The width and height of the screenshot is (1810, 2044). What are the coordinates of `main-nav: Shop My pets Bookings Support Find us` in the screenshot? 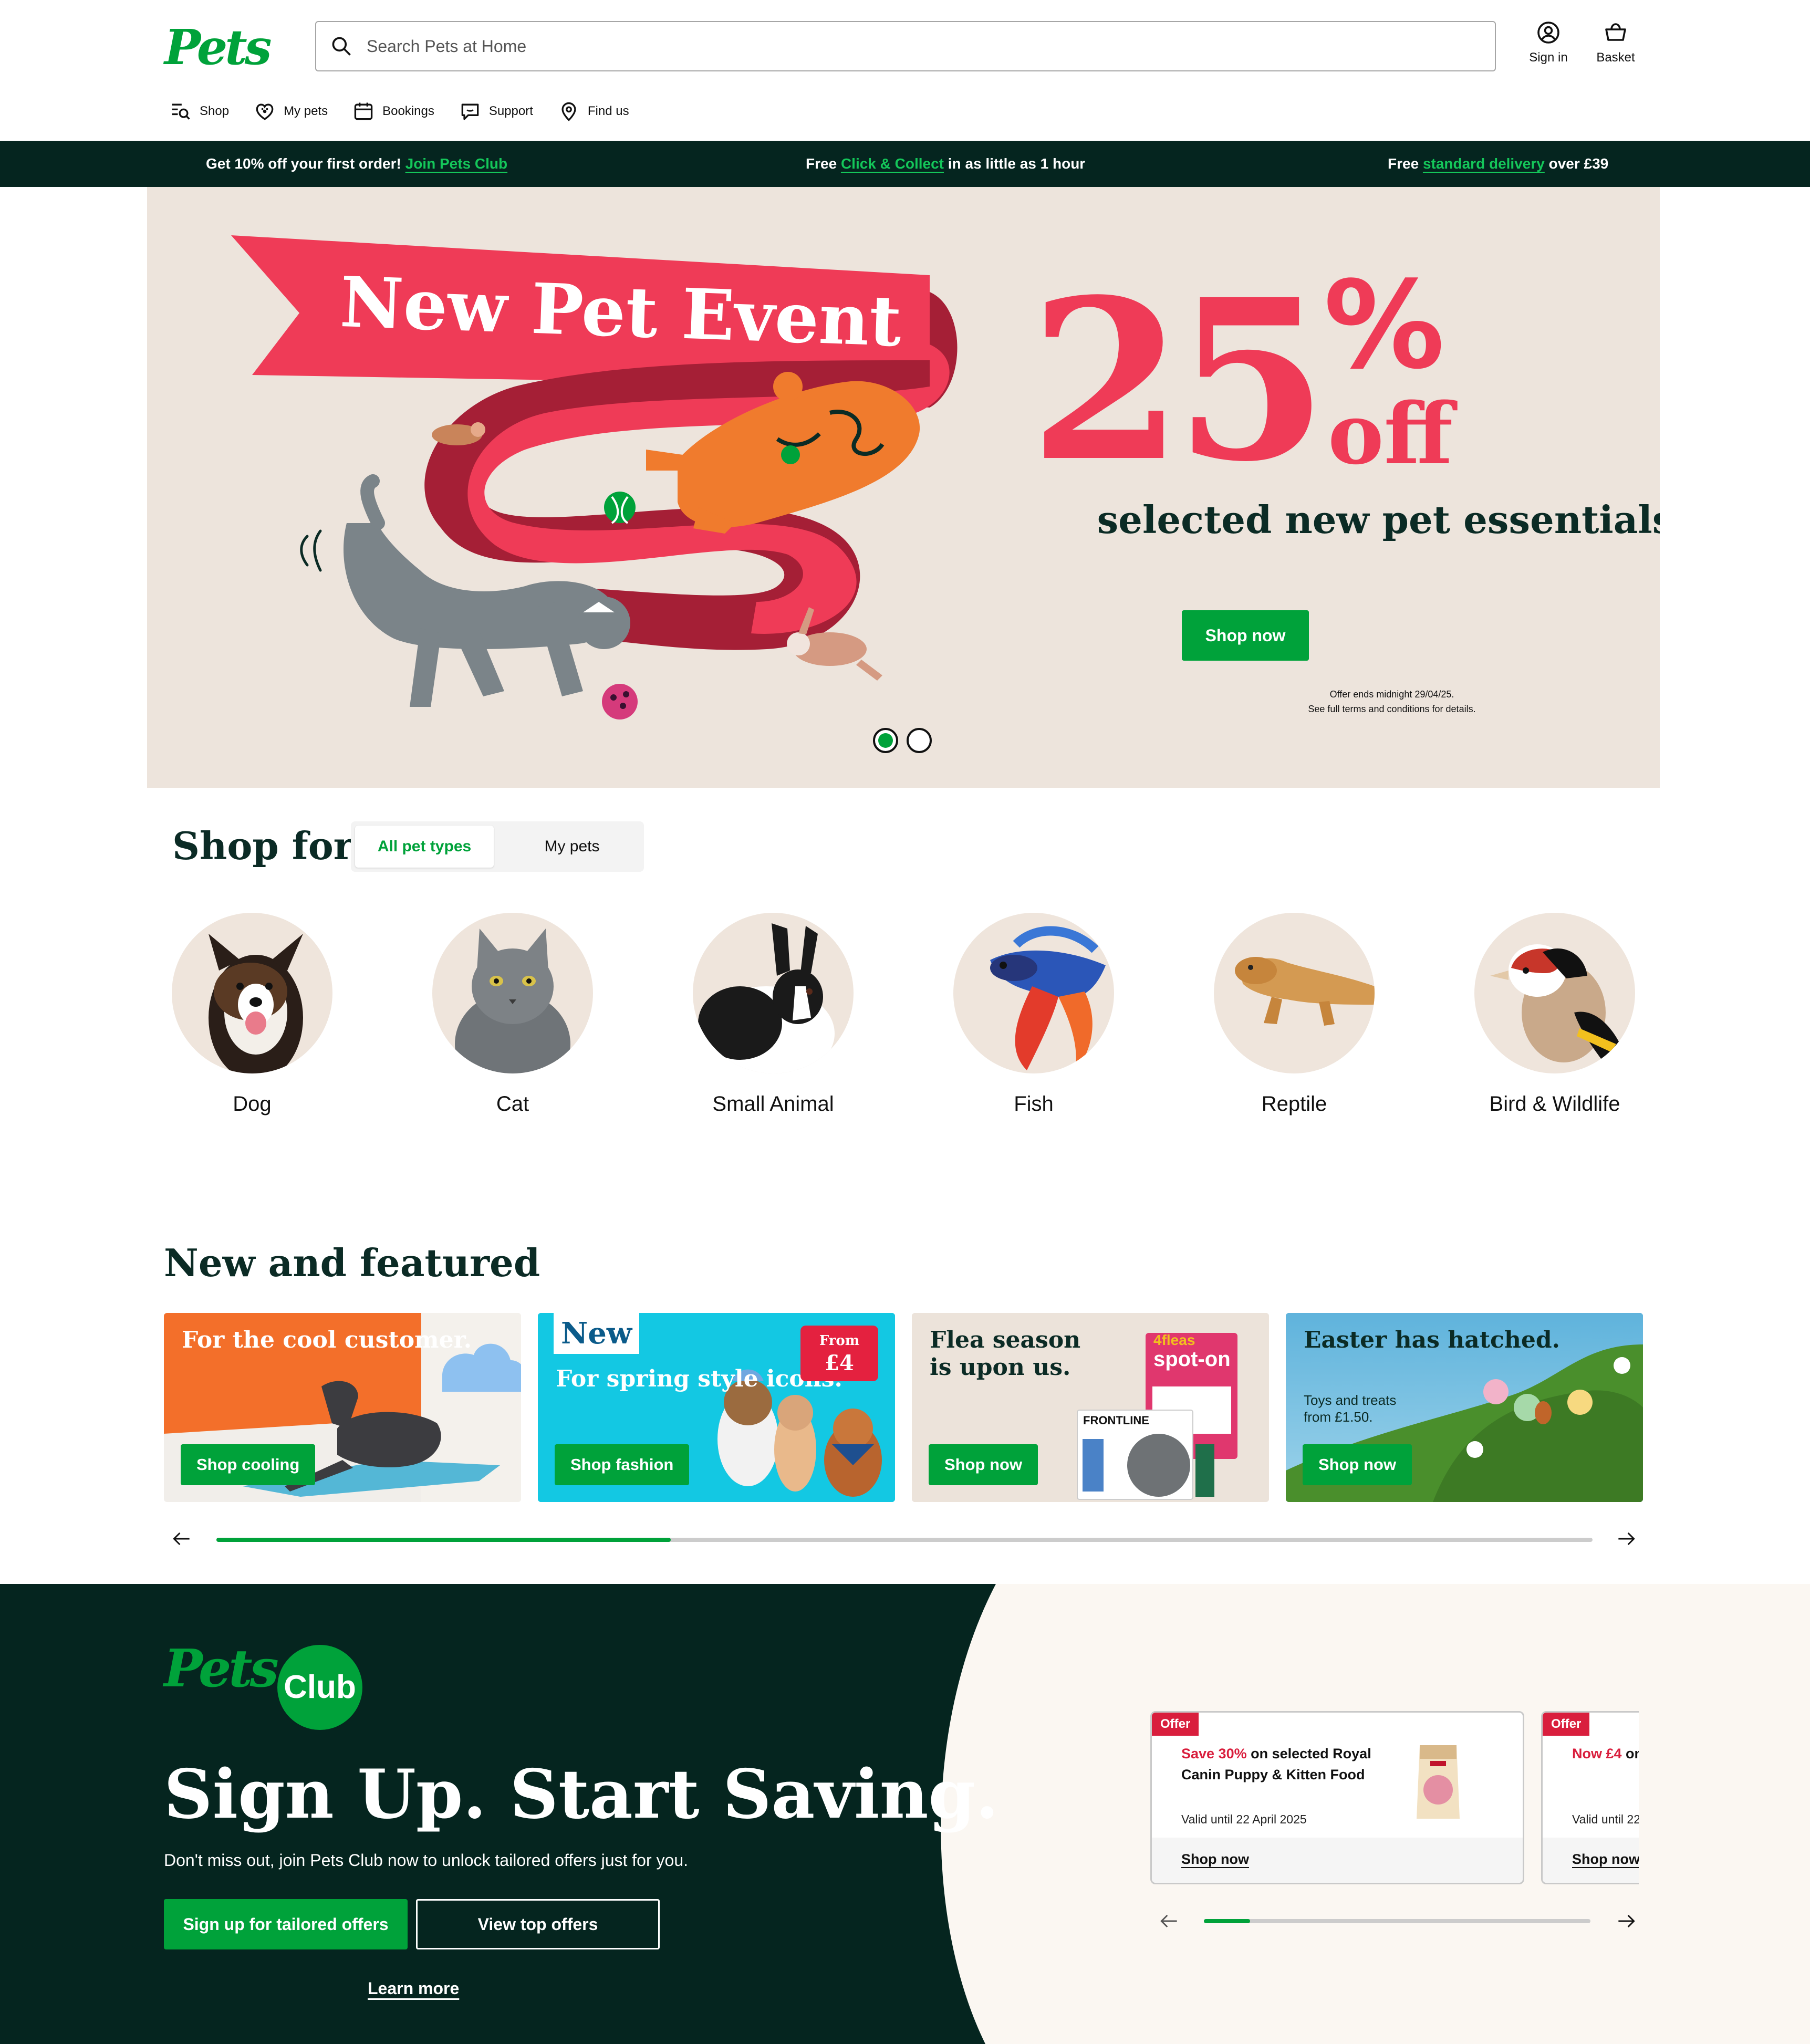 It's located at (411, 111).